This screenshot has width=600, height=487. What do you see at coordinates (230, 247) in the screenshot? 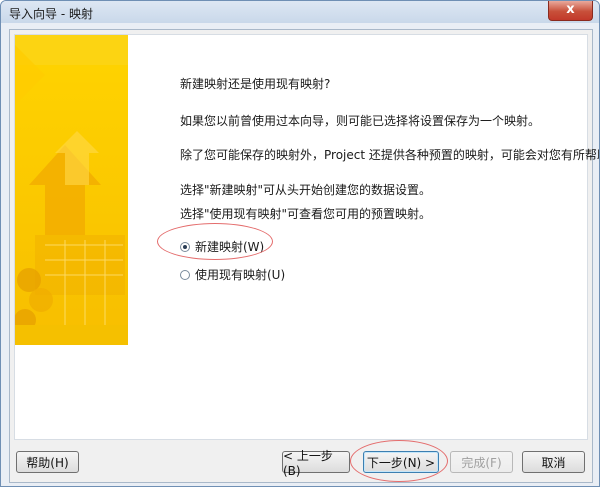
I see `radio-new-map-label: 新建映射(W)` at bounding box center [230, 247].